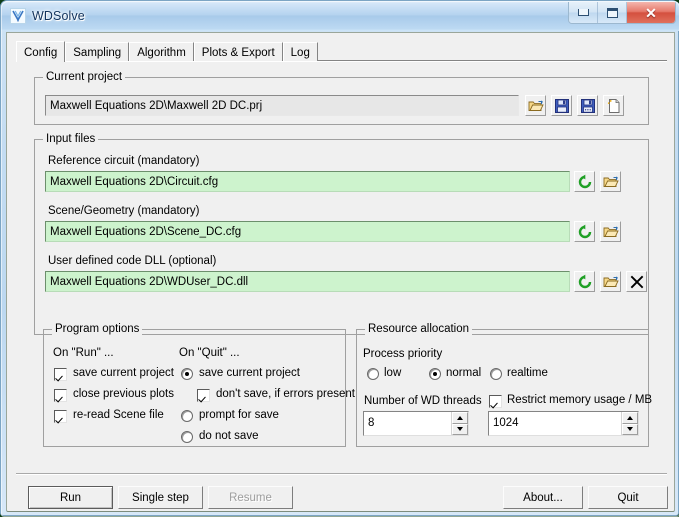 The width and height of the screenshot is (679, 517). Describe the element at coordinates (282, 105) in the screenshot. I see `current-project-path-field: Maxwell Equations 2D\Maxwell 2D DC.prj` at that location.